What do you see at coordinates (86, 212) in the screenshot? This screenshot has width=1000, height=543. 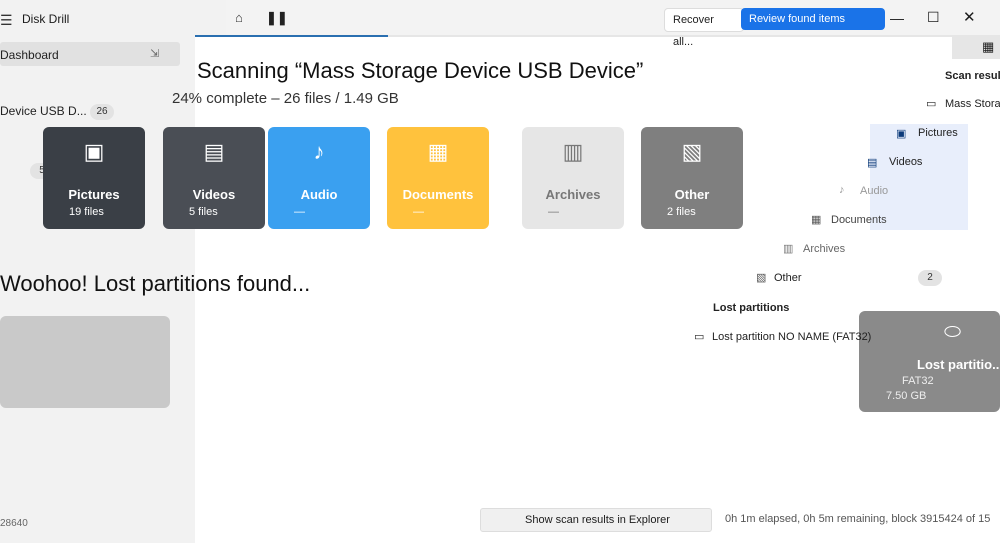 I see `category-count: 19 files` at bounding box center [86, 212].